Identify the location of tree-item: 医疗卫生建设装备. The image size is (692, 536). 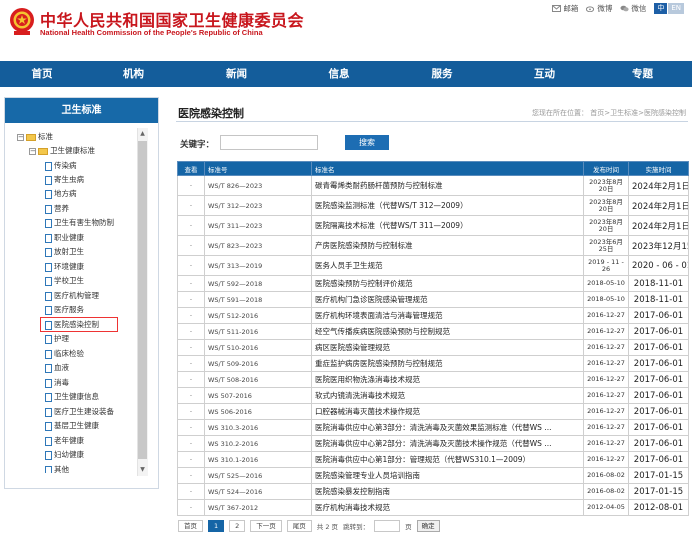
(79, 412).